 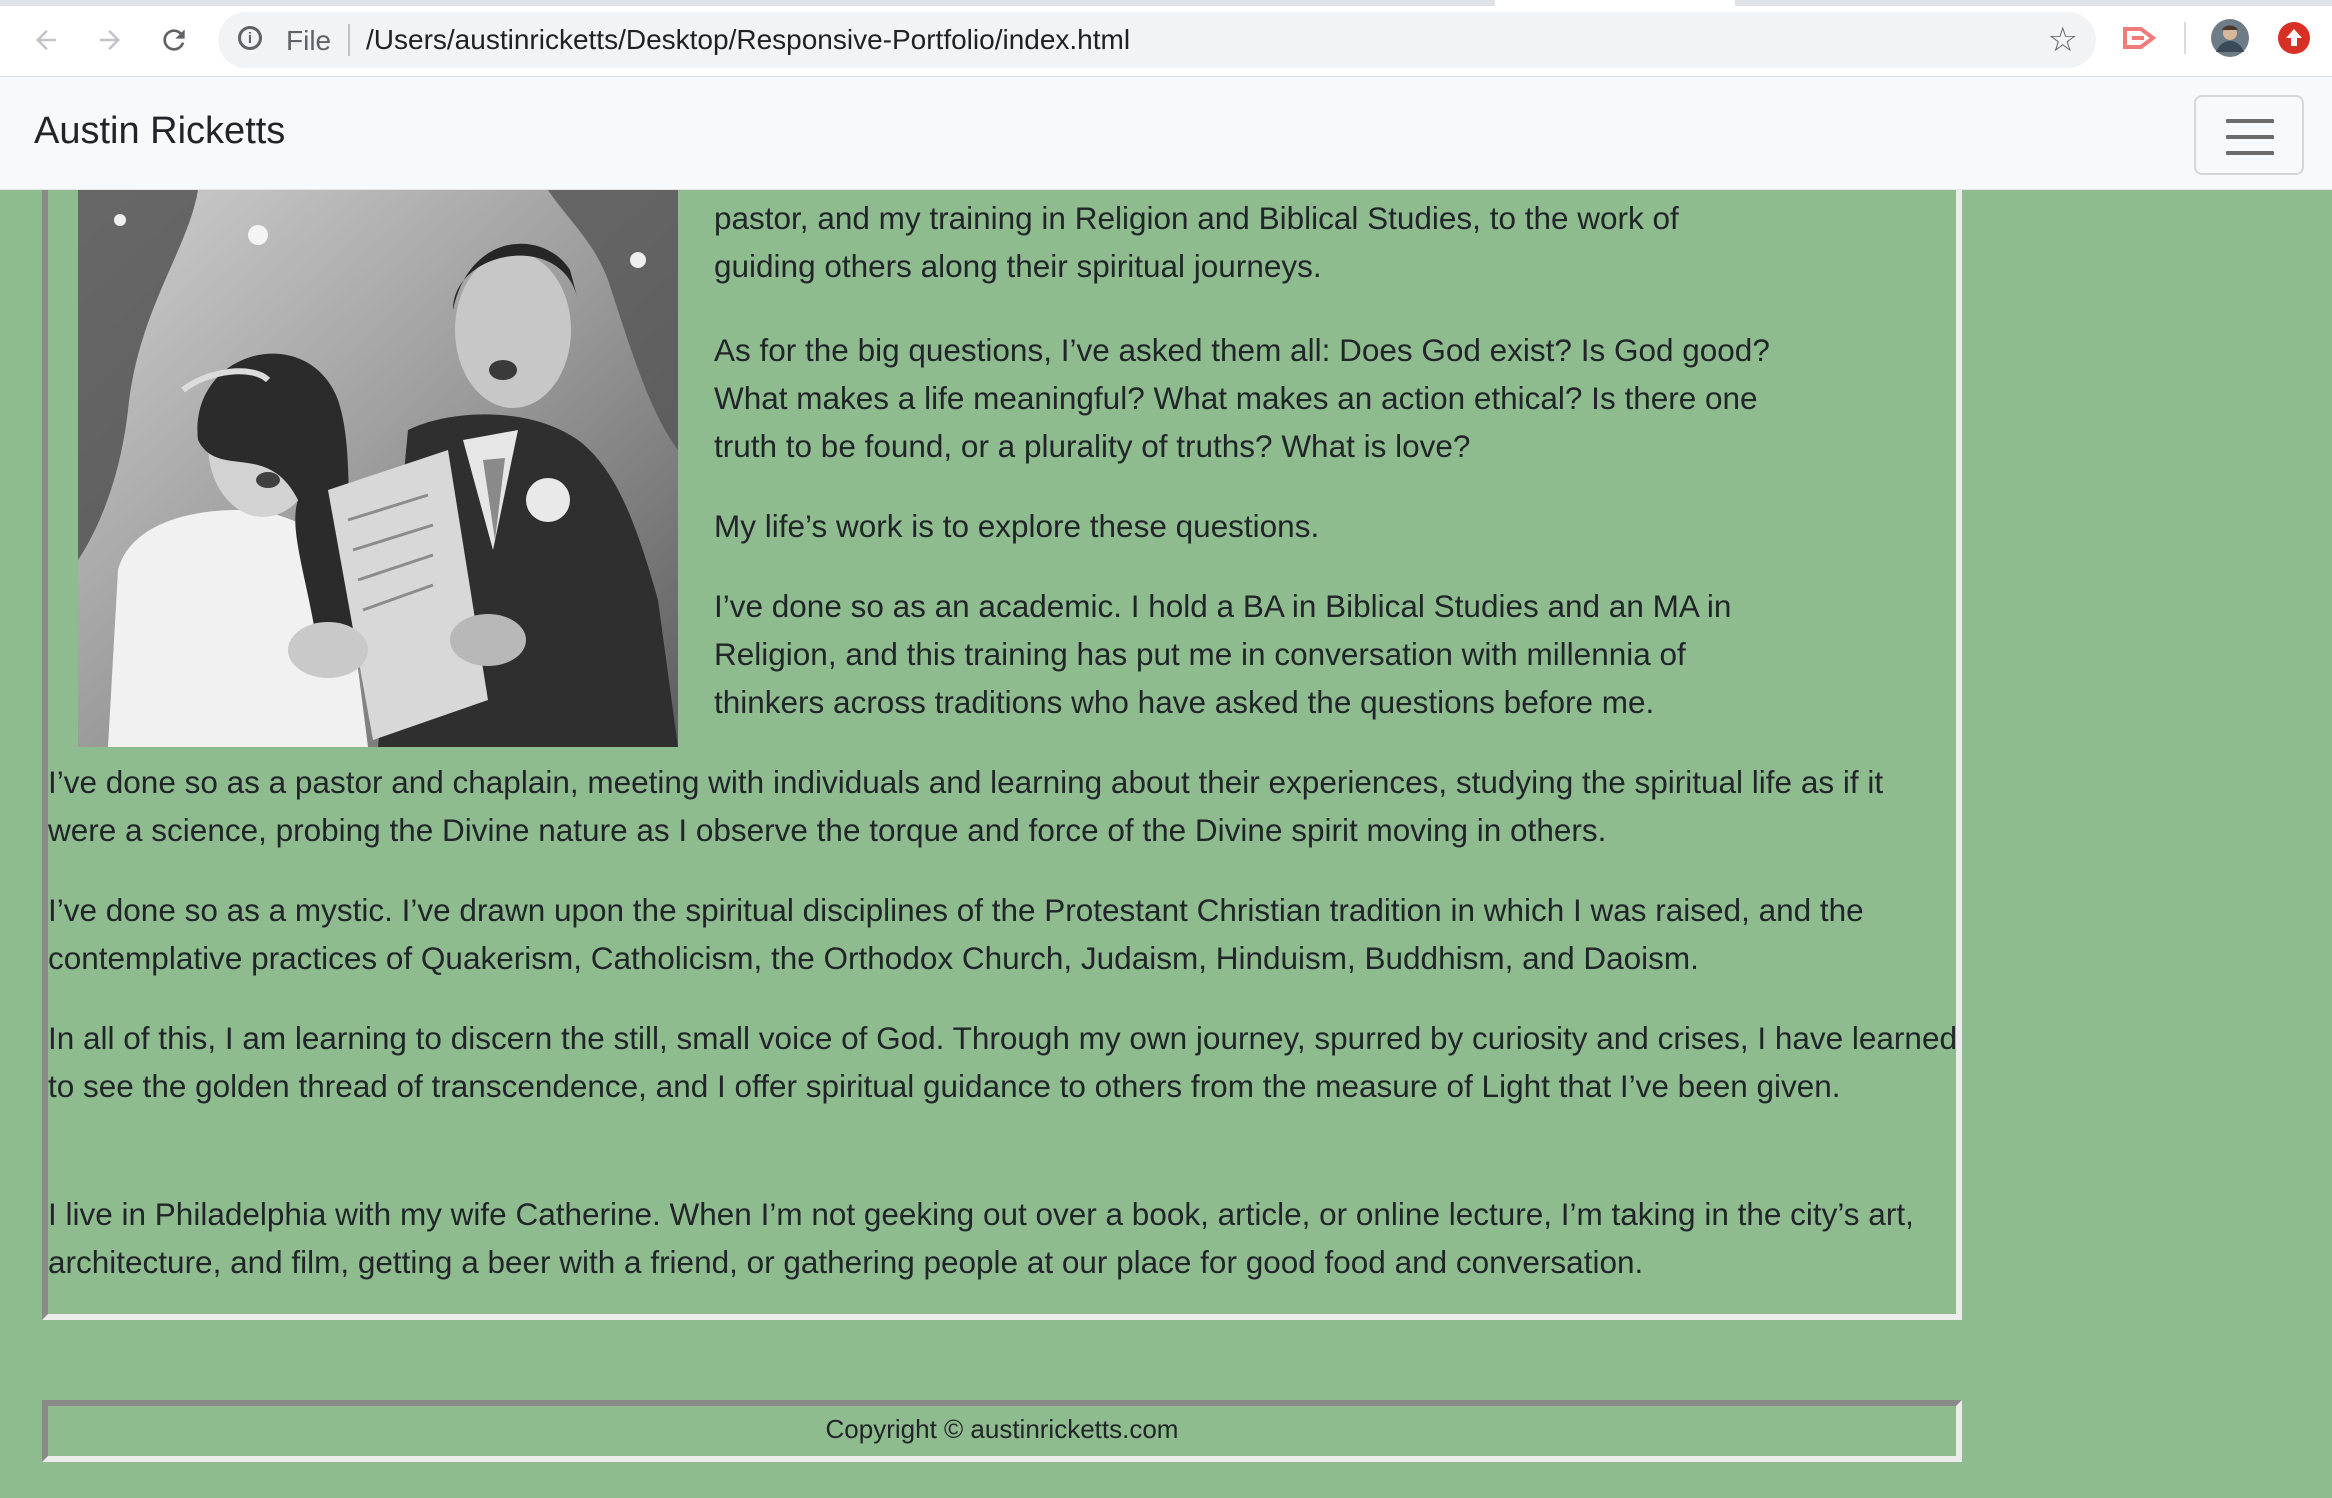 I want to click on arrow-left-icon, so click(x=46, y=40).